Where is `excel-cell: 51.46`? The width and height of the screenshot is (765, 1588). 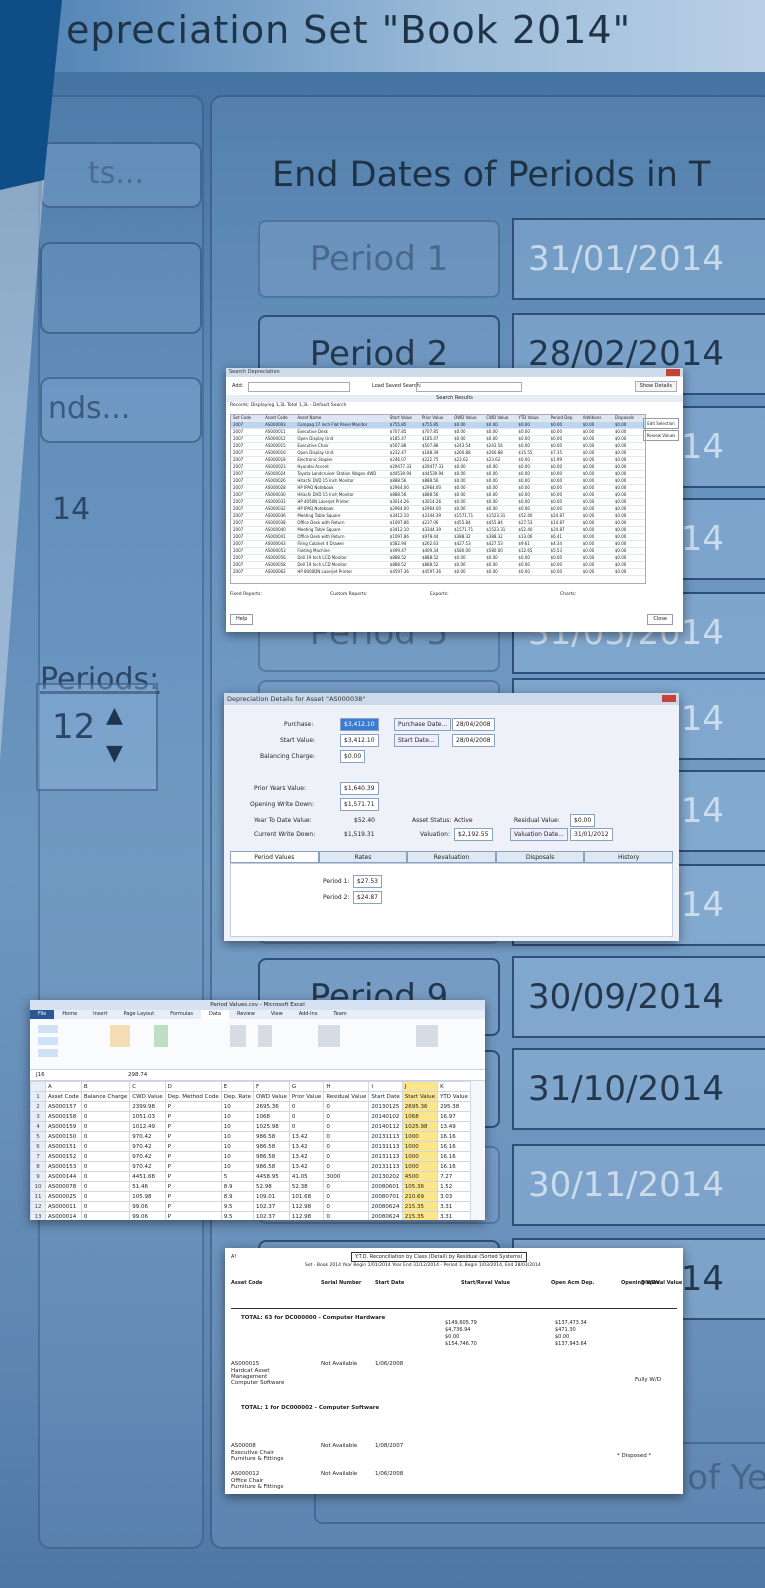
excel-cell: 51.46 is located at coordinates (147, 1186).